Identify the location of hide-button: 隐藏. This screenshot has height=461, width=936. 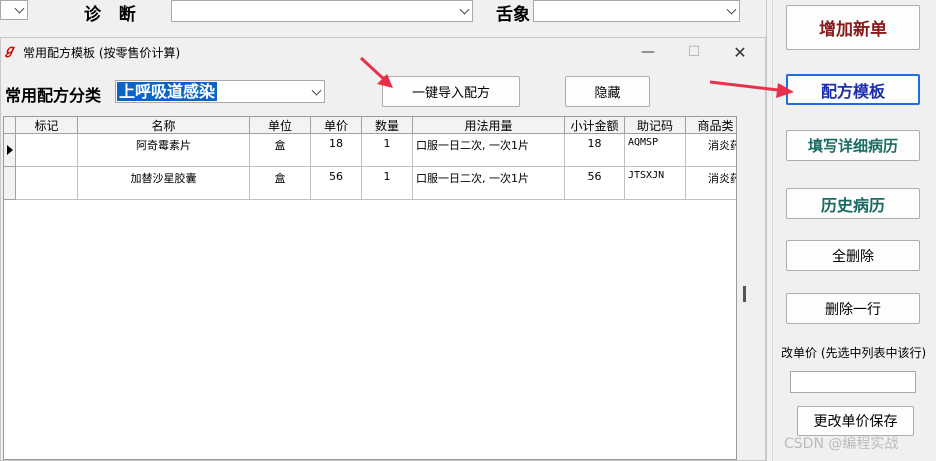
(607, 91).